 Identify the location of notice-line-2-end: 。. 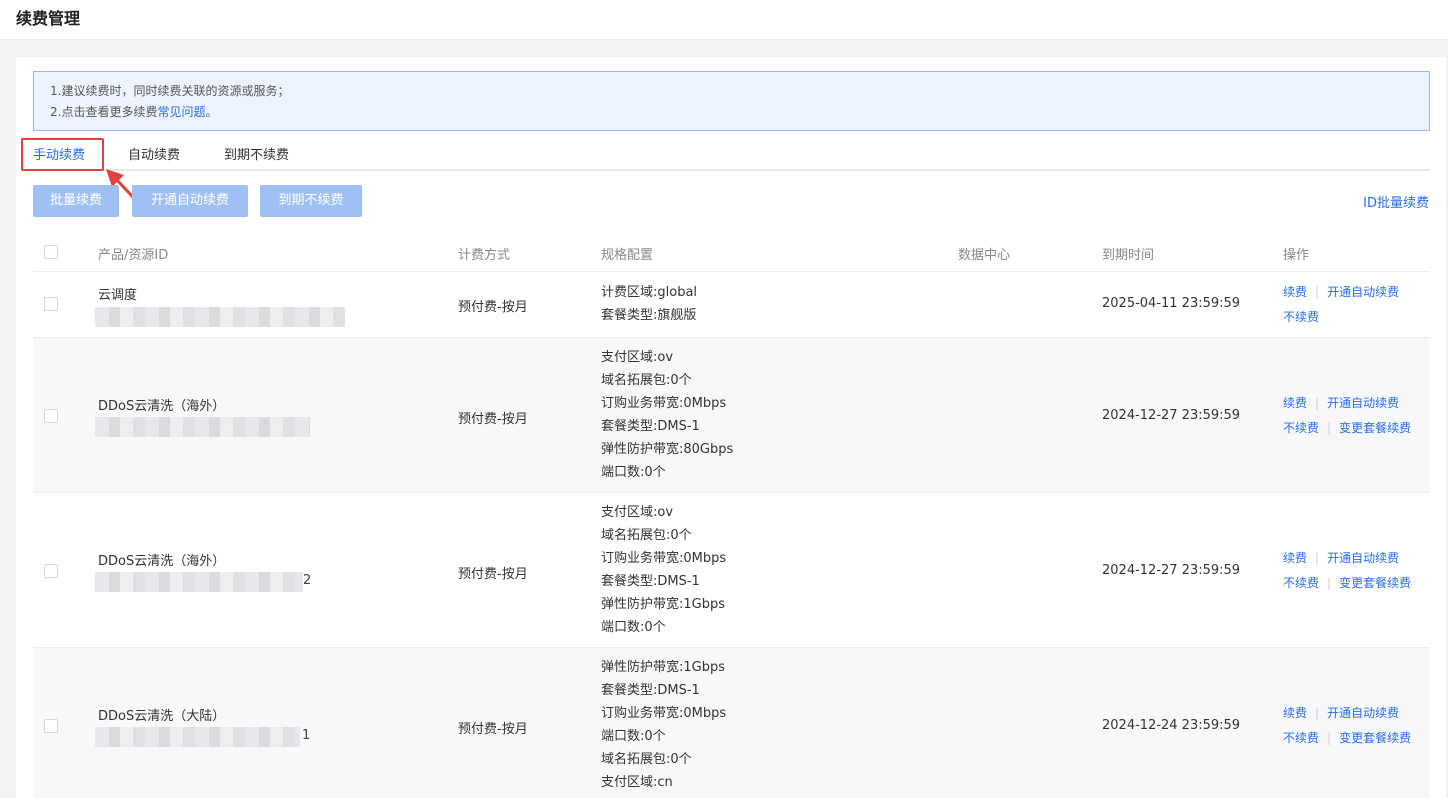
(211, 112).